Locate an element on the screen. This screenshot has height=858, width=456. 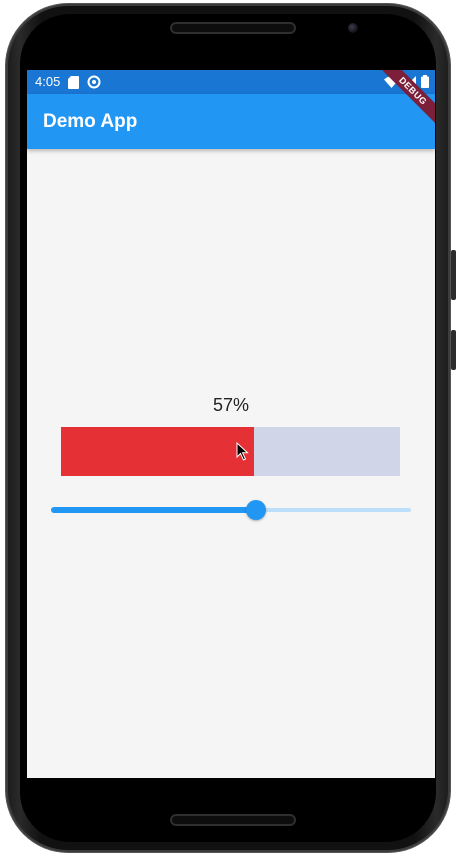
progress-bar-fill is located at coordinates (157, 451).